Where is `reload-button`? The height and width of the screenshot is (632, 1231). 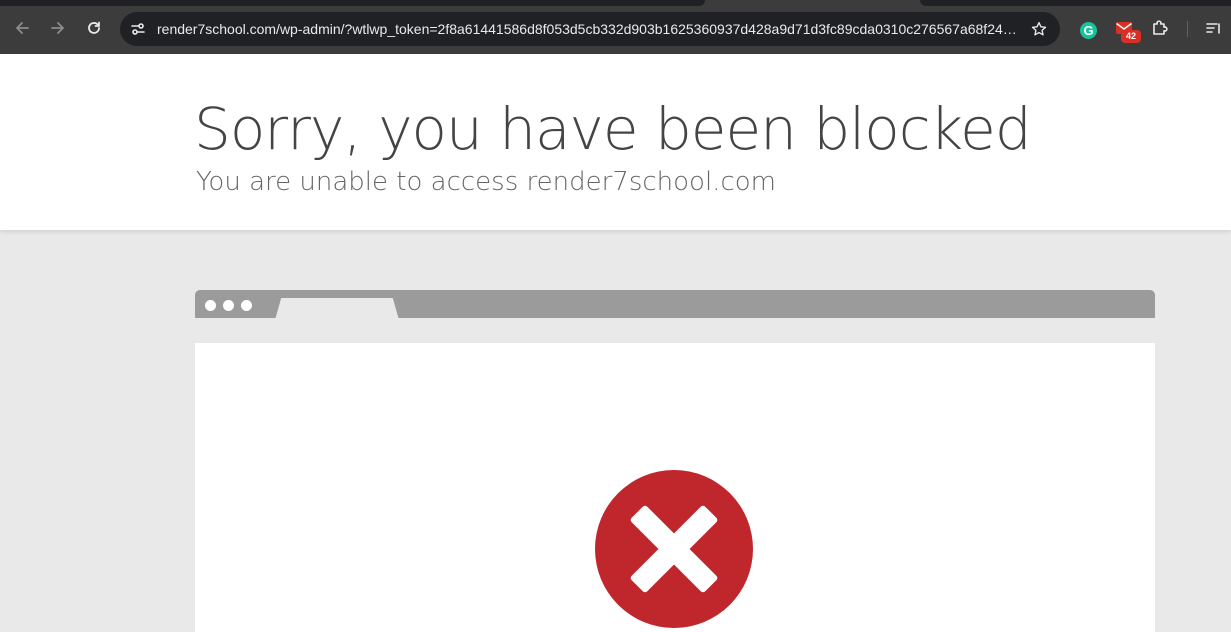 reload-button is located at coordinates (94, 28).